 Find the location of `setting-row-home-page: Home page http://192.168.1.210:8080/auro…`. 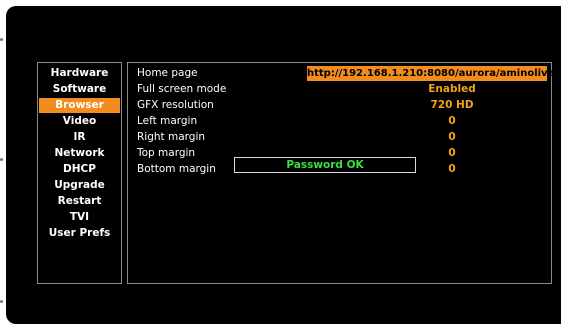

setting-row-home-page: Home page http://192.168.1.210:8080/auro… is located at coordinates (349, 73).